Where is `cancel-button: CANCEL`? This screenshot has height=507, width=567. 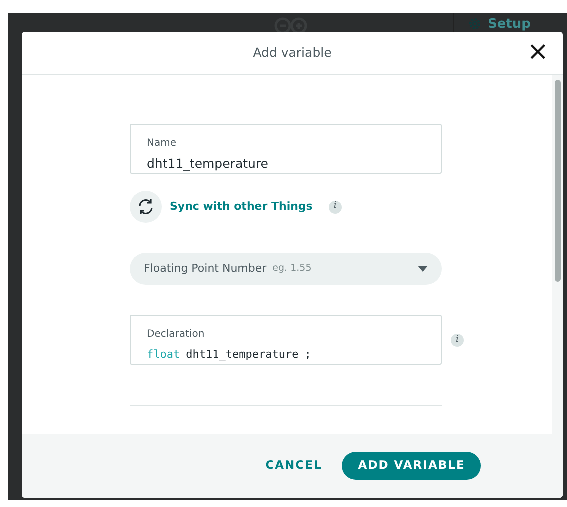
cancel-button: CANCEL is located at coordinates (294, 466).